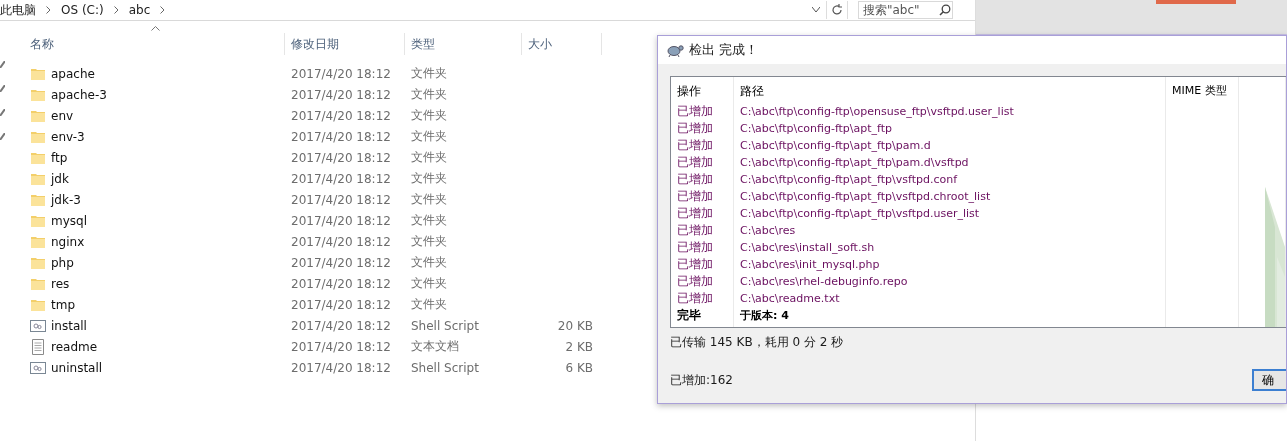  Describe the element at coordinates (905, 10) in the screenshot. I see `search-field: 搜索"abc"` at that location.